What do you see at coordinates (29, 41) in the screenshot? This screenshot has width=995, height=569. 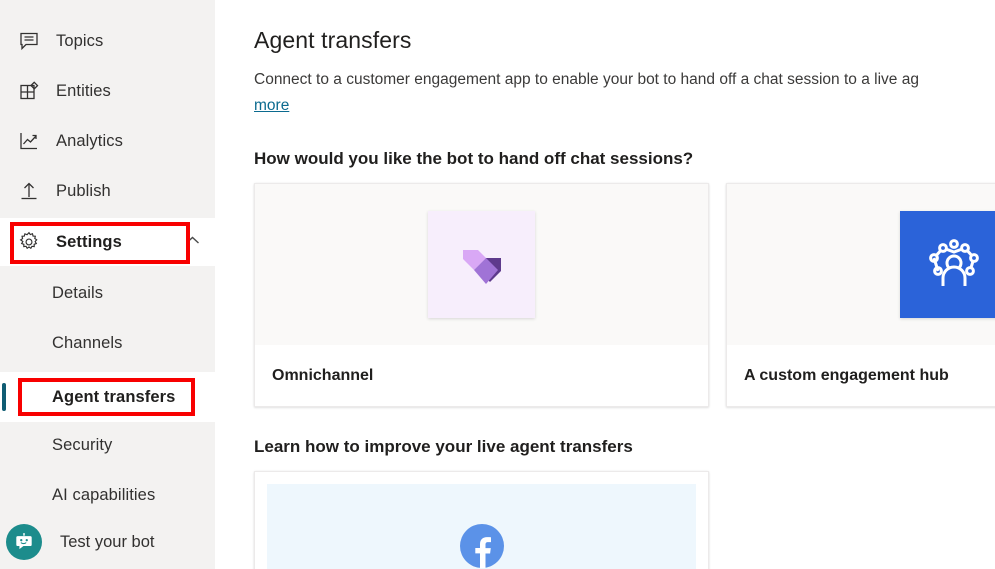 I see `topics-icon` at bounding box center [29, 41].